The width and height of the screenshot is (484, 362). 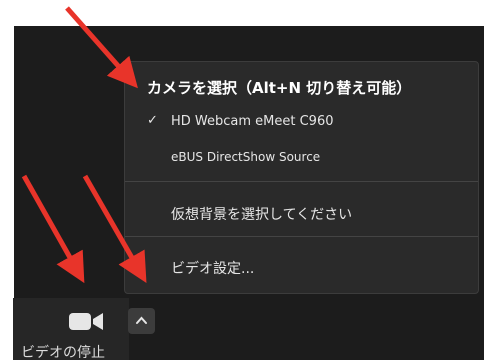 I want to click on menu-item-ebus-directshow: eBUS DirectShow Source, so click(x=301, y=158).